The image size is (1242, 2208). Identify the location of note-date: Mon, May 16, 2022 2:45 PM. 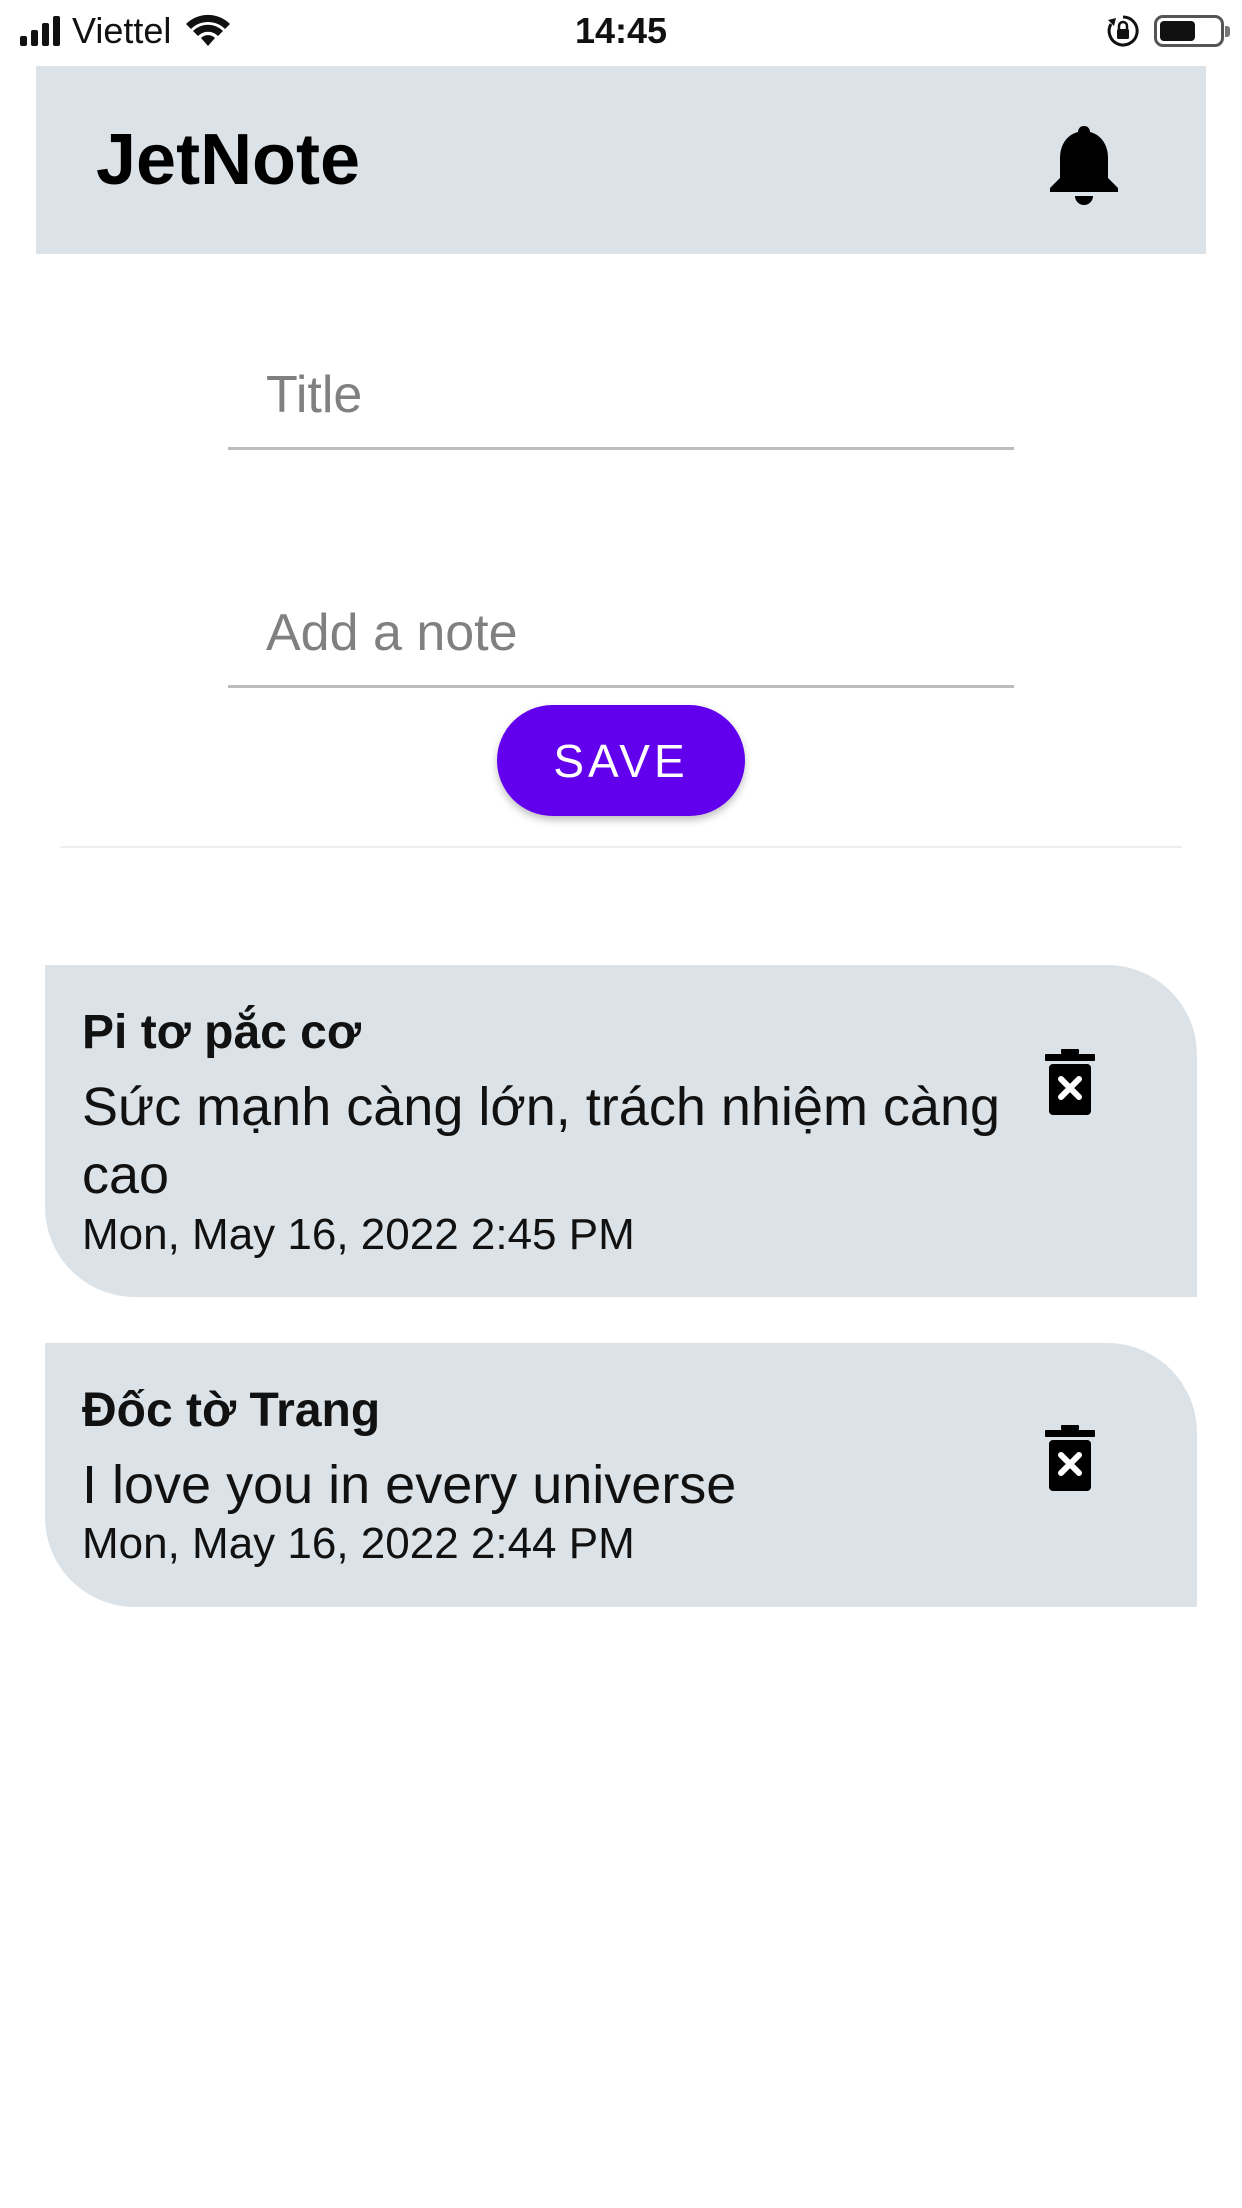
(358, 1234).